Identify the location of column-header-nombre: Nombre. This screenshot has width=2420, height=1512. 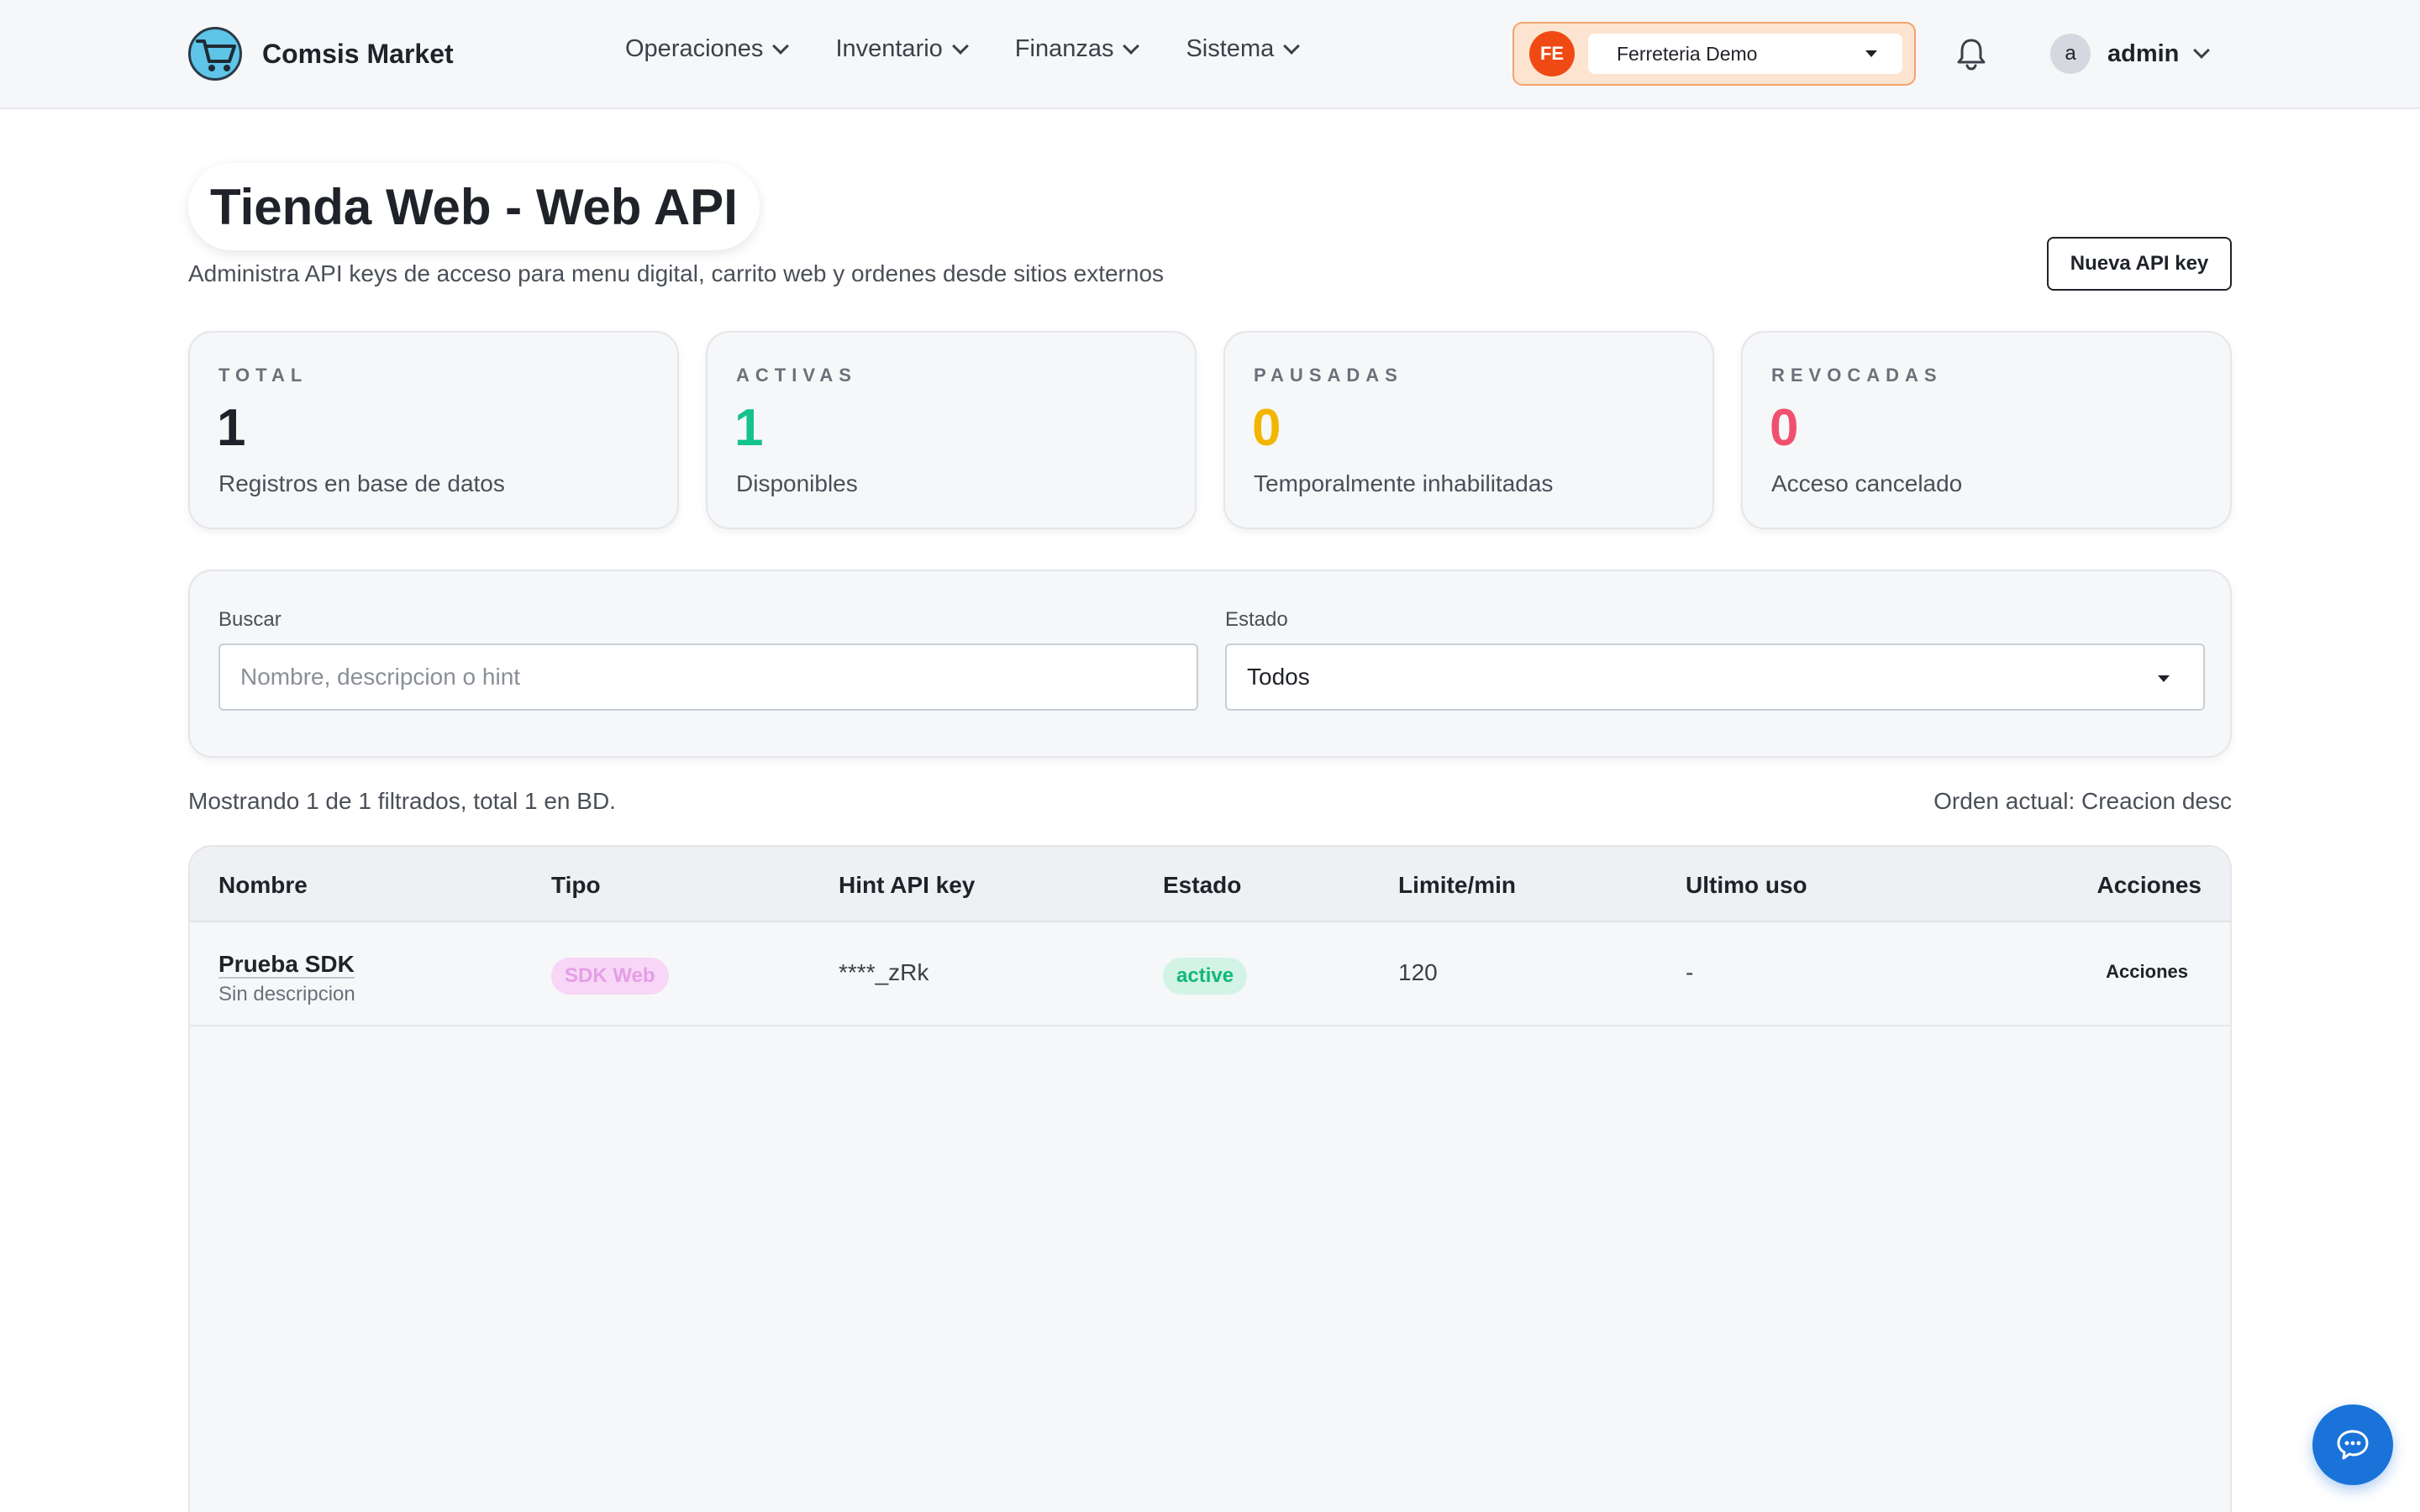
(263, 885).